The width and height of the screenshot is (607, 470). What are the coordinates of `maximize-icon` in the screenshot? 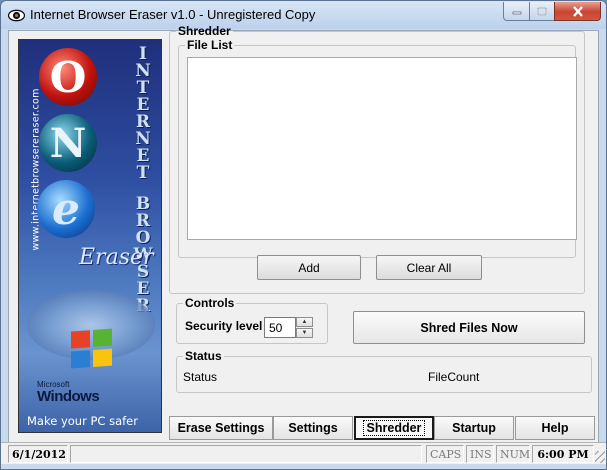 It's located at (542, 11).